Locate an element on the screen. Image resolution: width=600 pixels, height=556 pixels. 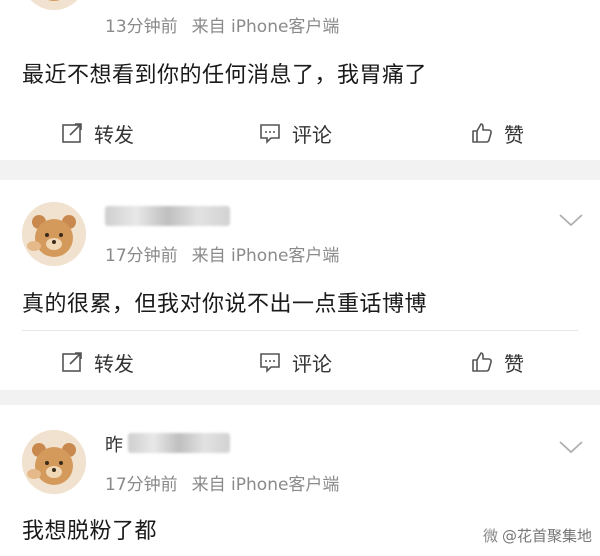
post-time: 13分钟前 is located at coordinates (141, 27).